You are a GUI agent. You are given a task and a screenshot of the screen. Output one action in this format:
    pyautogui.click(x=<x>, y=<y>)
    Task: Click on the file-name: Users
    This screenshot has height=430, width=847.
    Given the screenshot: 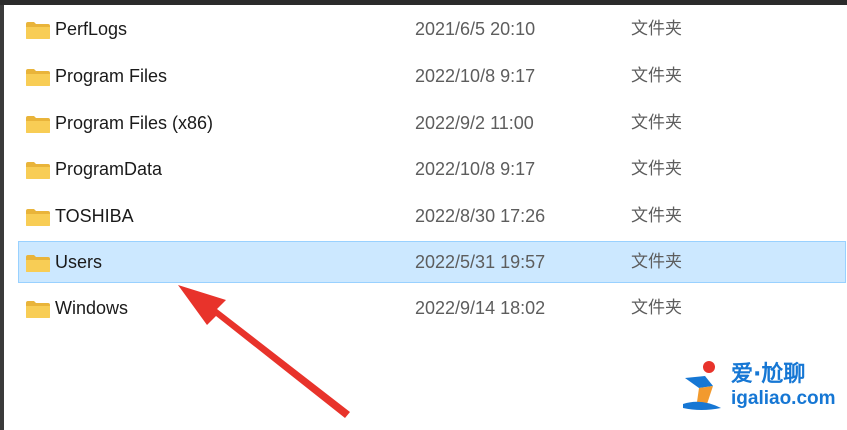 What is the action you would take?
    pyautogui.click(x=79, y=262)
    